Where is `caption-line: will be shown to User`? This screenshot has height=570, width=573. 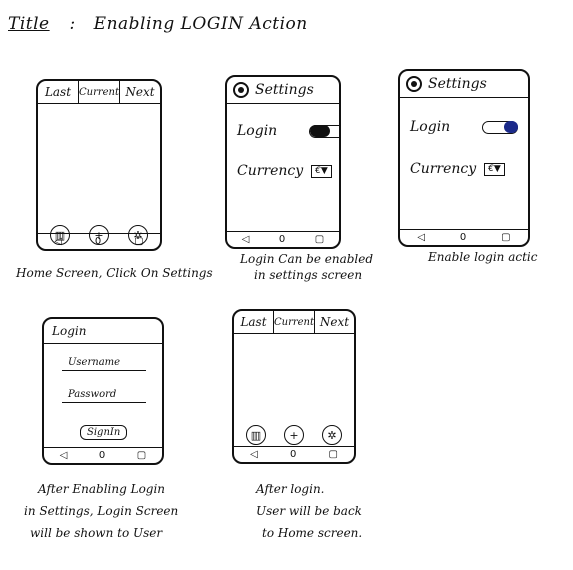
caption-line: will be shown to User is located at coordinates (96, 533).